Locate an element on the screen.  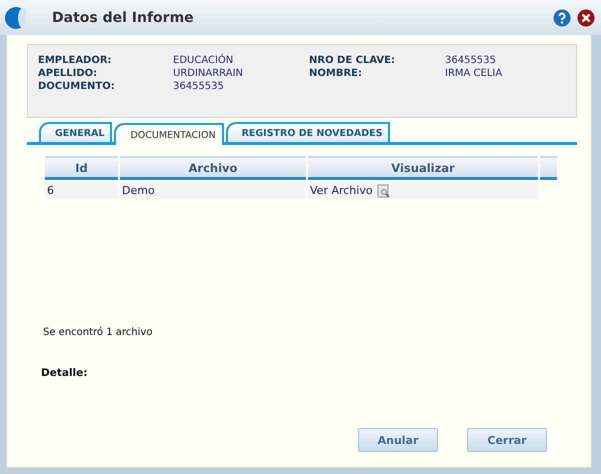
close-icon is located at coordinates (586, 17).